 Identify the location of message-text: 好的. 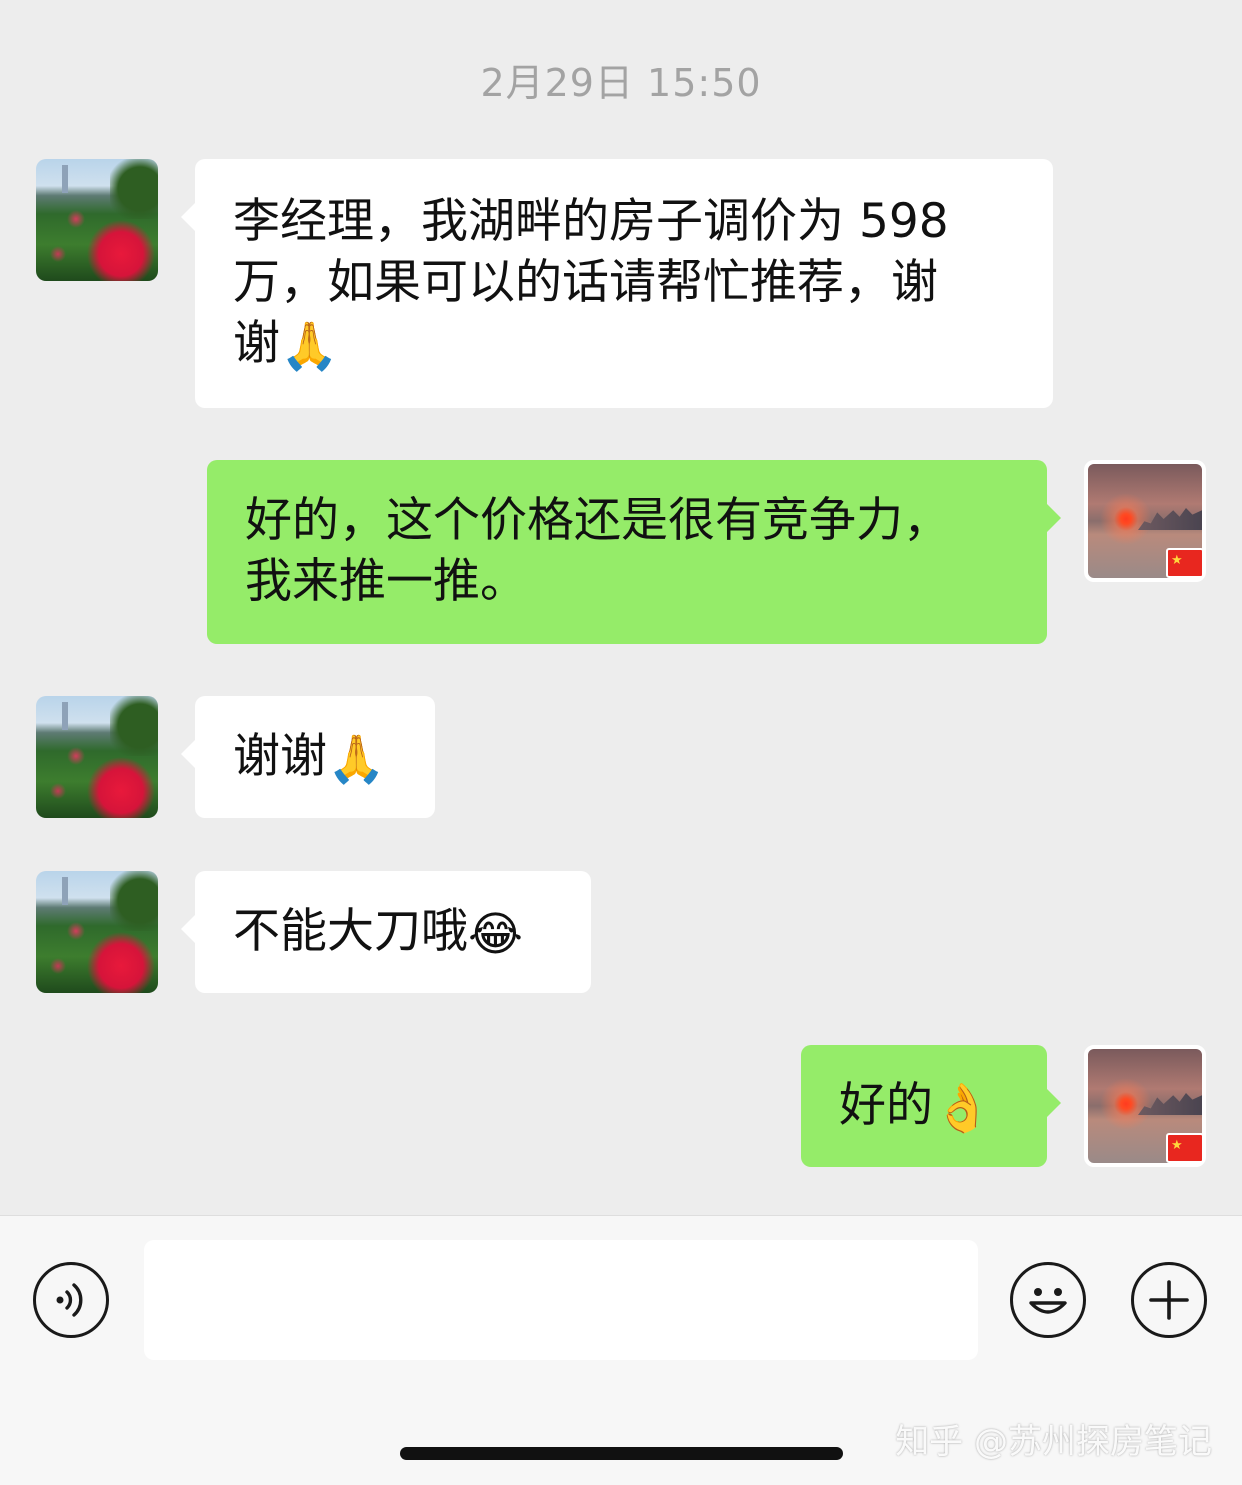
(886, 1105).